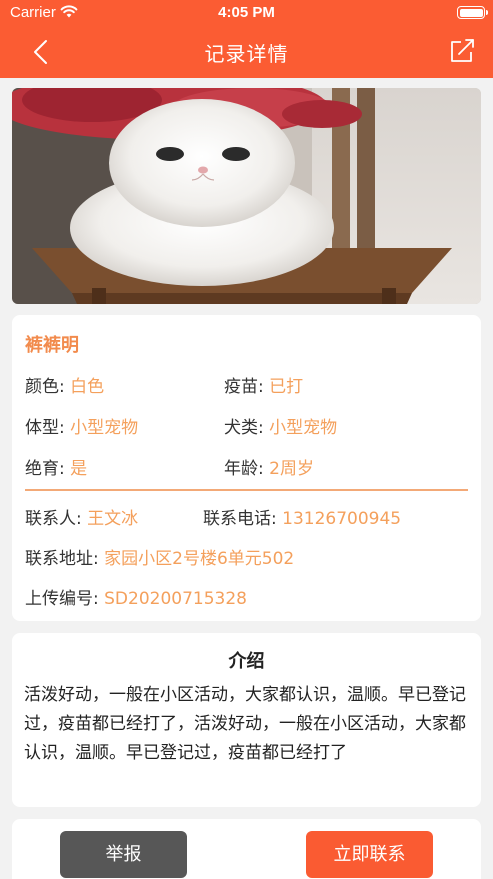 The height and width of the screenshot is (879, 493). Describe the element at coordinates (244, 387) in the screenshot. I see `field-label: 疫苗:` at that location.